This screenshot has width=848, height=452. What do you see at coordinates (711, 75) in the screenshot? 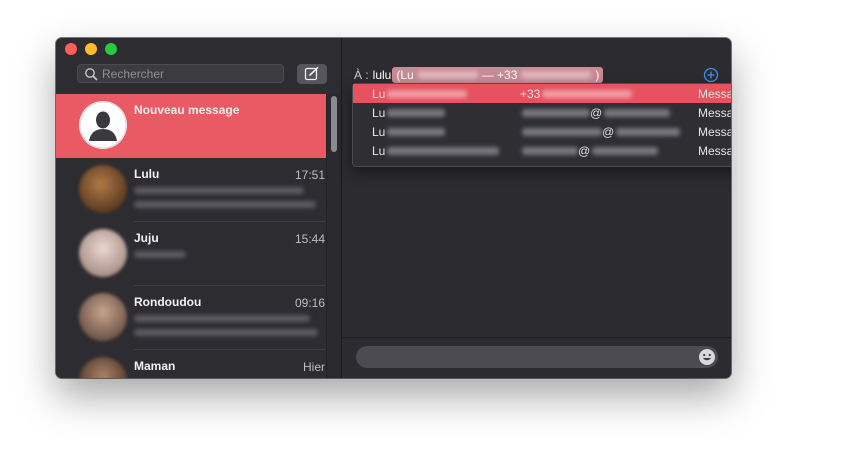
I see `add-contact-icon` at bounding box center [711, 75].